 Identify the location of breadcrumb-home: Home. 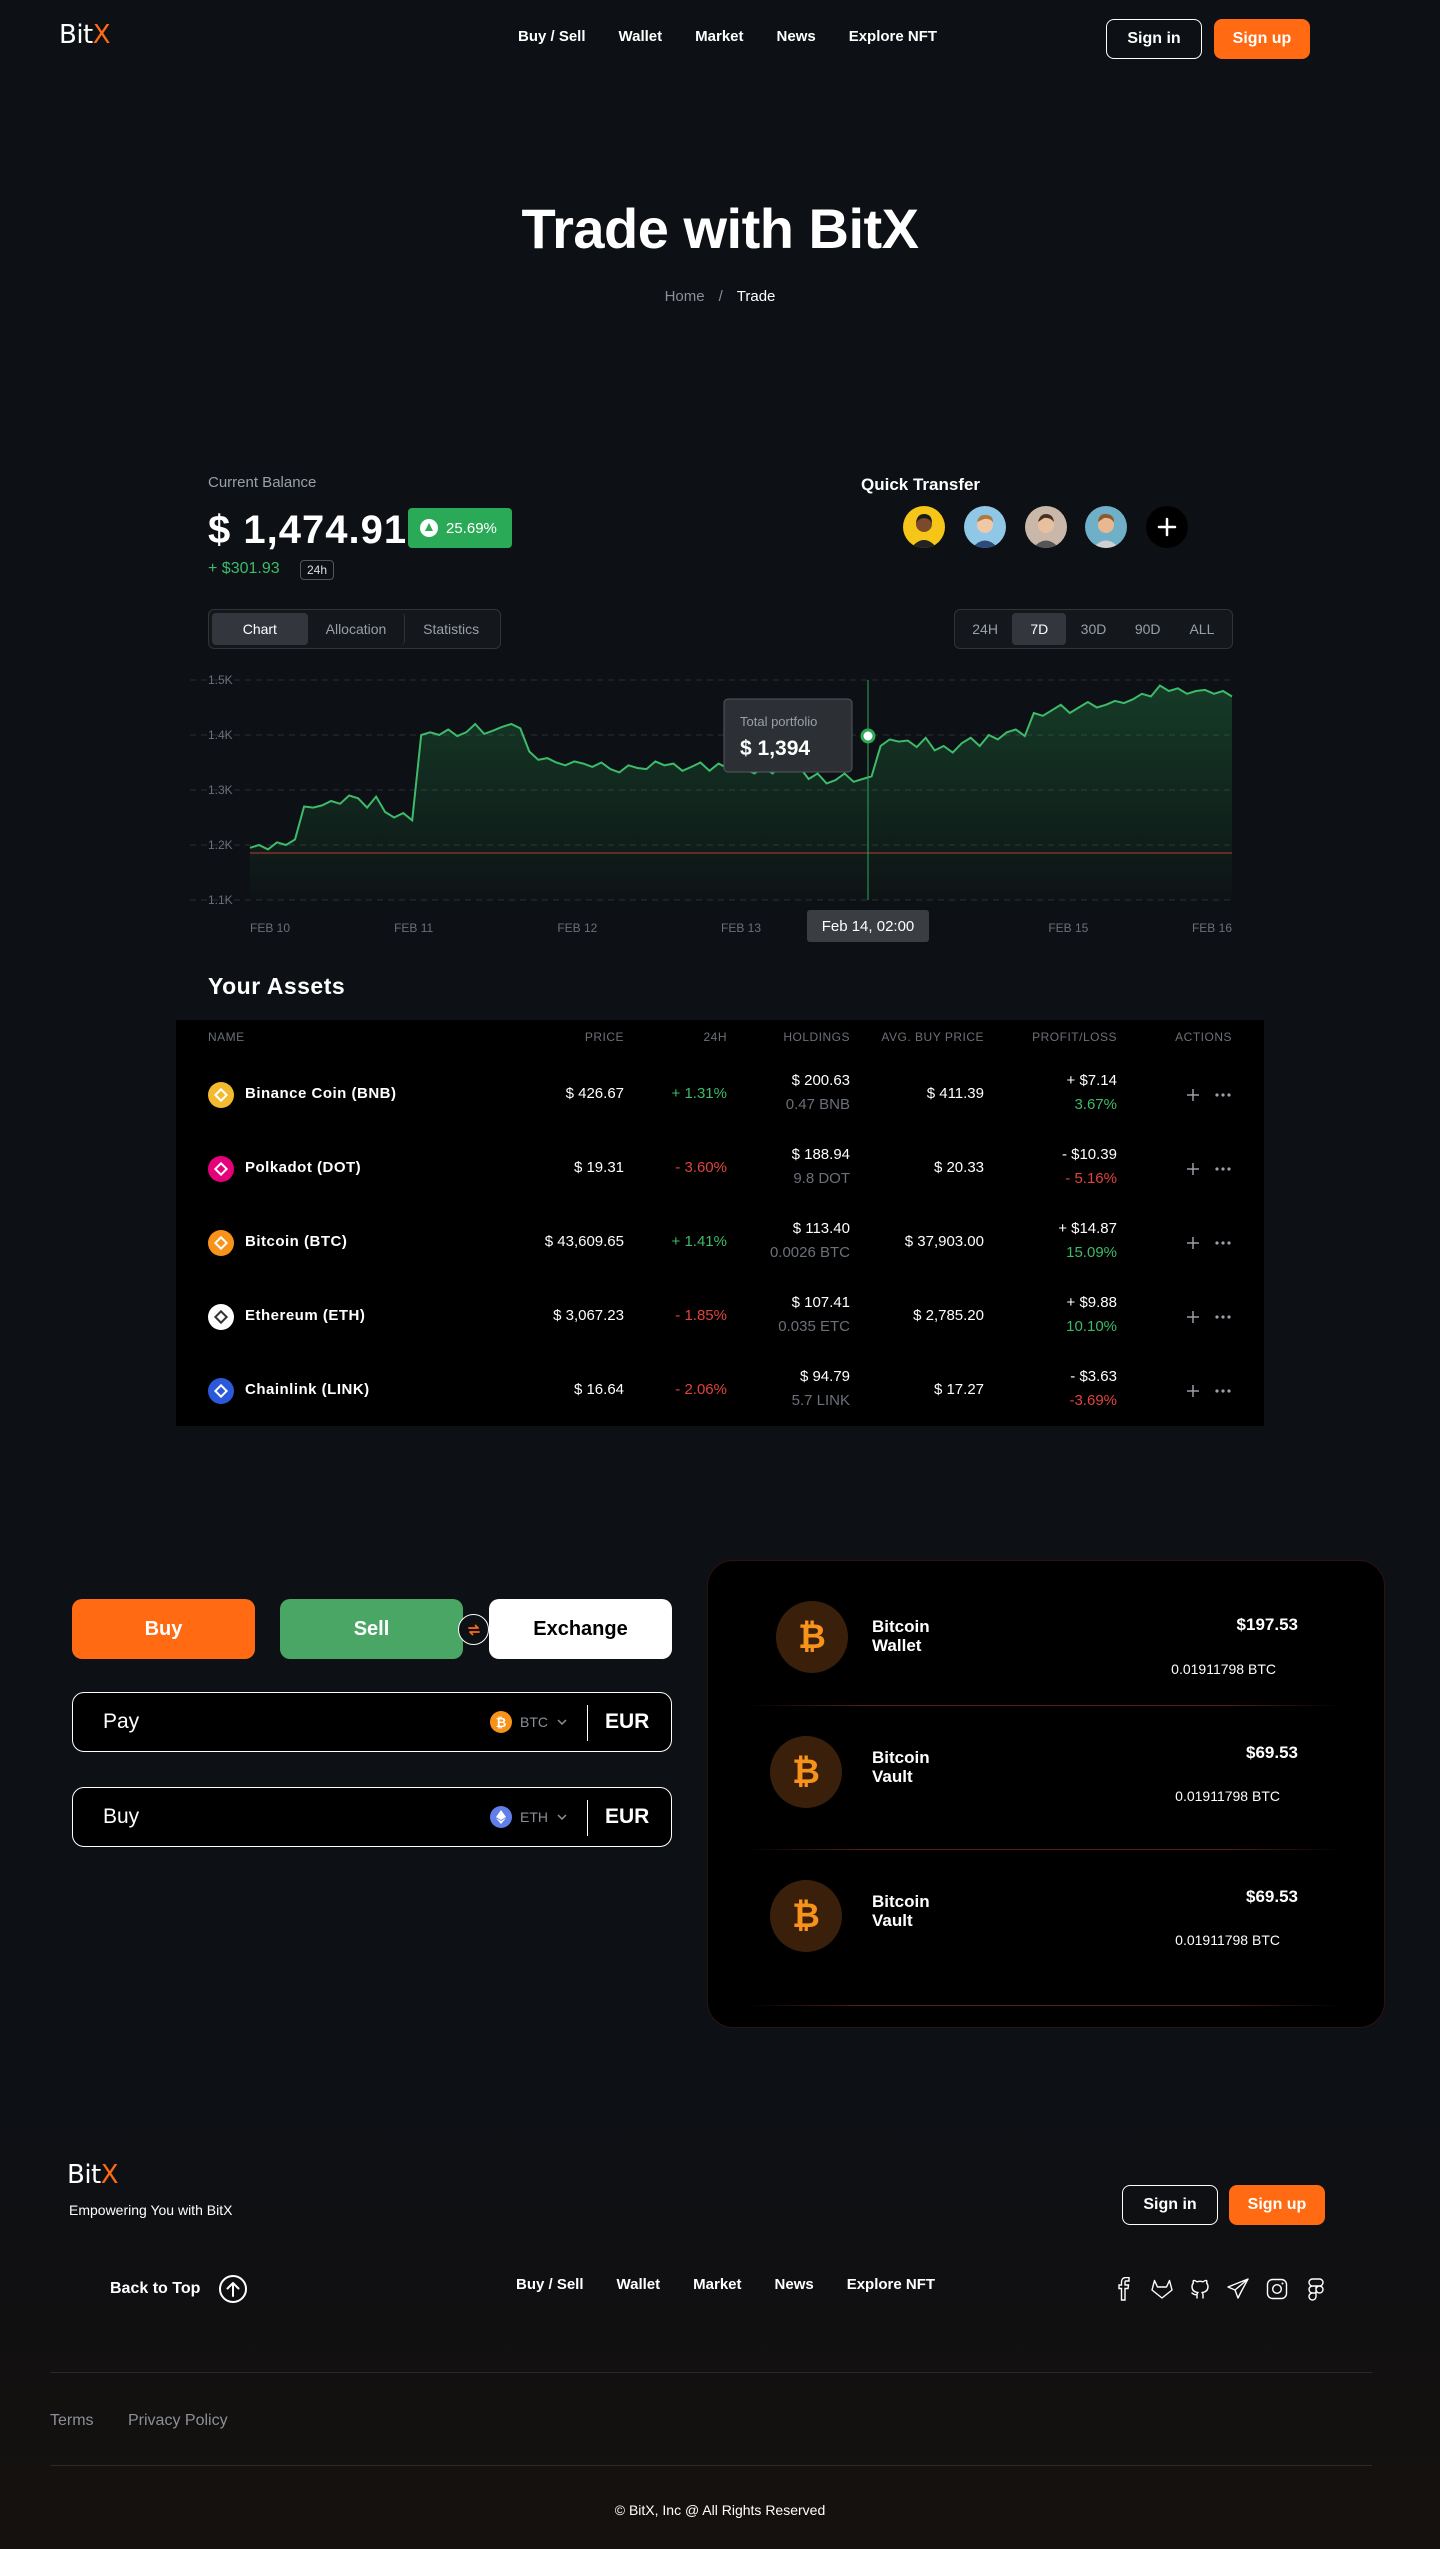
(685, 296).